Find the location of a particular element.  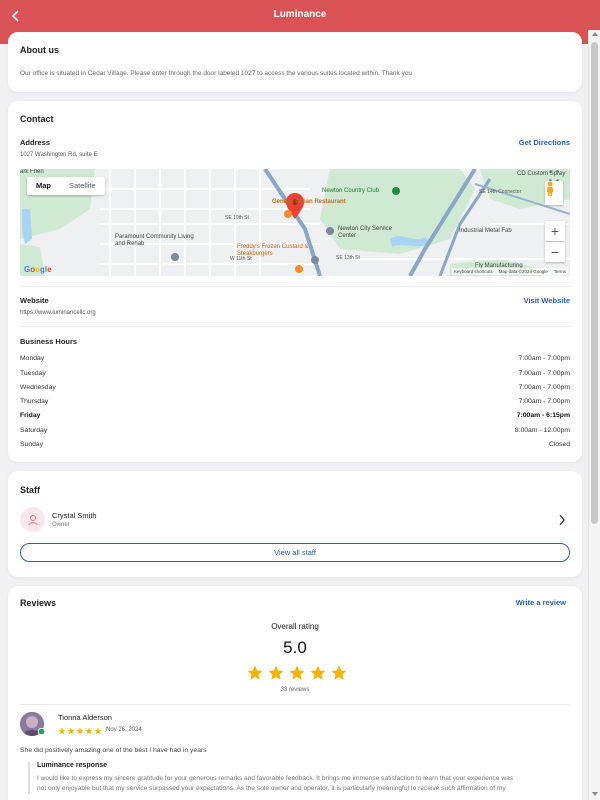

scroll-down-arrow-icon is located at coordinates (595, 794).